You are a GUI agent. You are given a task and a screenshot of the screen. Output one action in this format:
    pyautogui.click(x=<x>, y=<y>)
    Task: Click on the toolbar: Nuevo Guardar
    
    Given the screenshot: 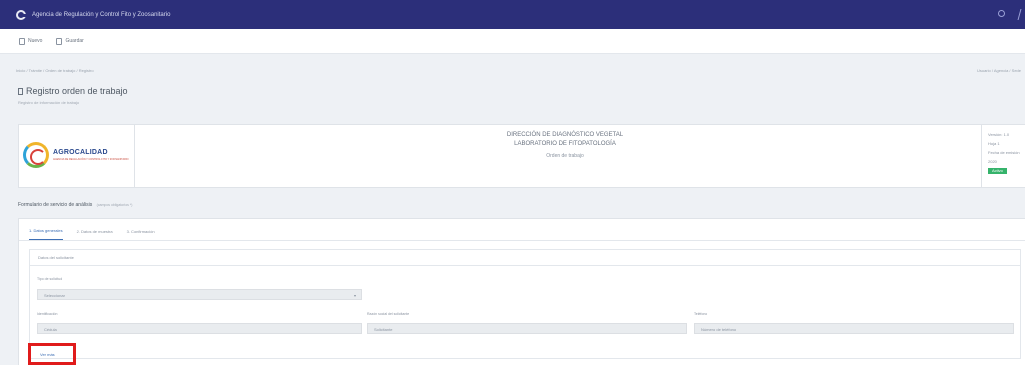 What is the action you would take?
    pyautogui.click(x=512, y=41)
    